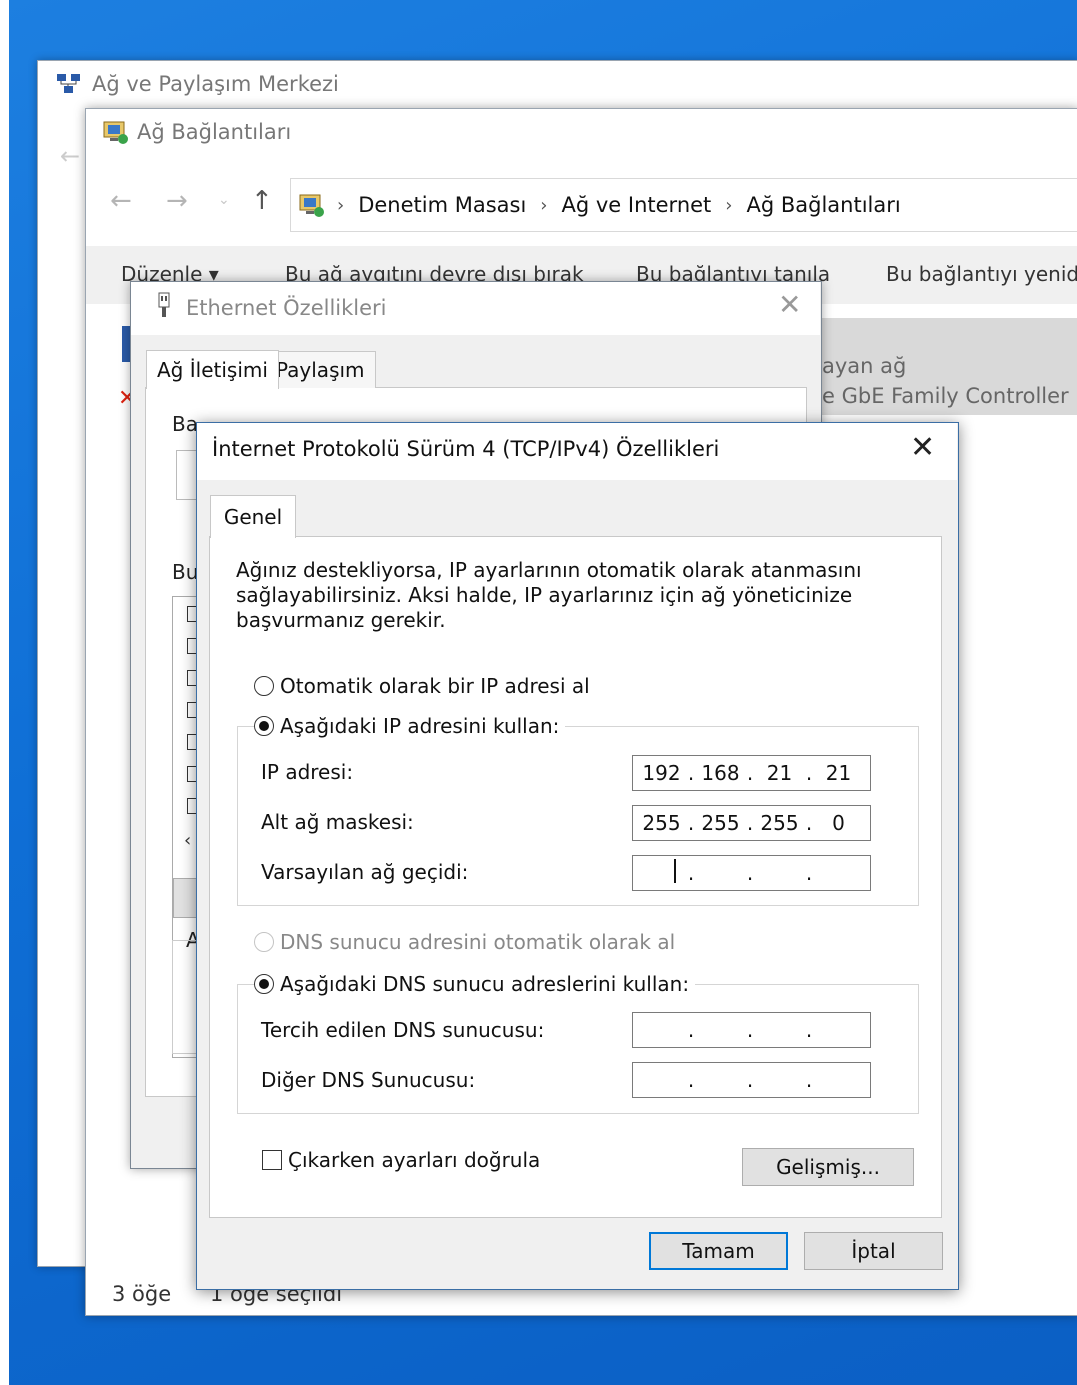  Describe the element at coordinates (981, 274) in the screenshot. I see `rename-command: Bu bağlantıyı yenid` at that location.